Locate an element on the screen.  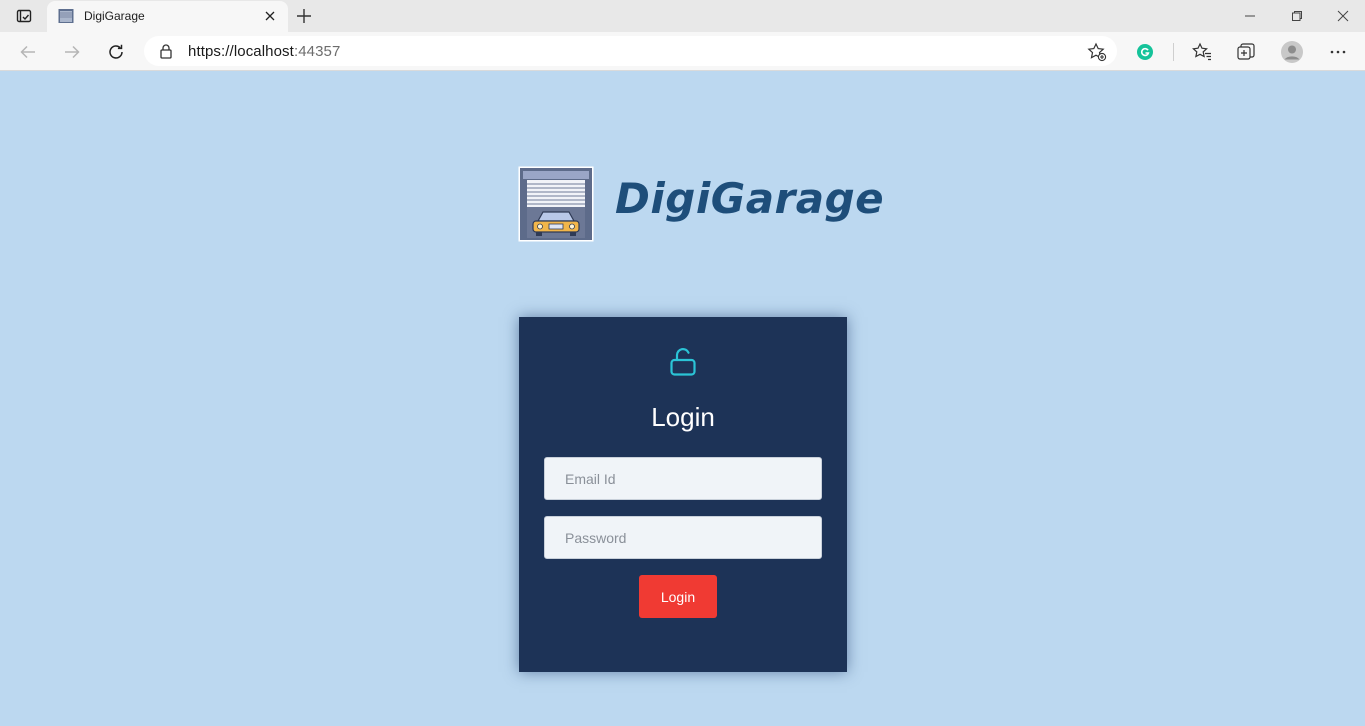
brand-title: DigiGarage is located at coordinates (750, 198).